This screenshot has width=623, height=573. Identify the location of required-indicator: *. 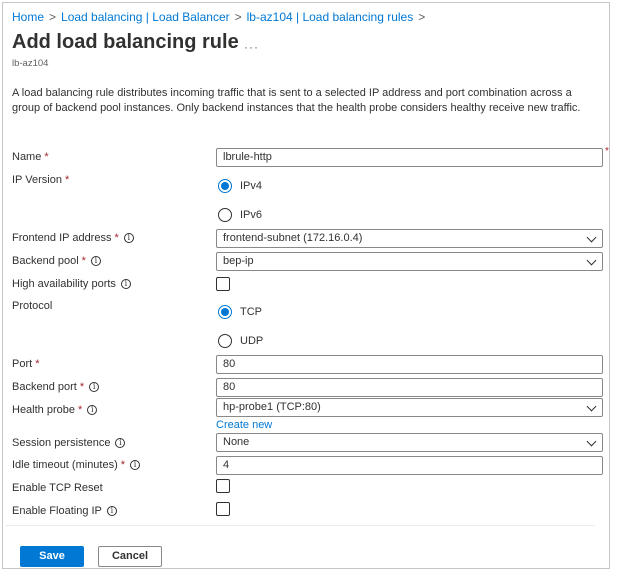
(607, 151).